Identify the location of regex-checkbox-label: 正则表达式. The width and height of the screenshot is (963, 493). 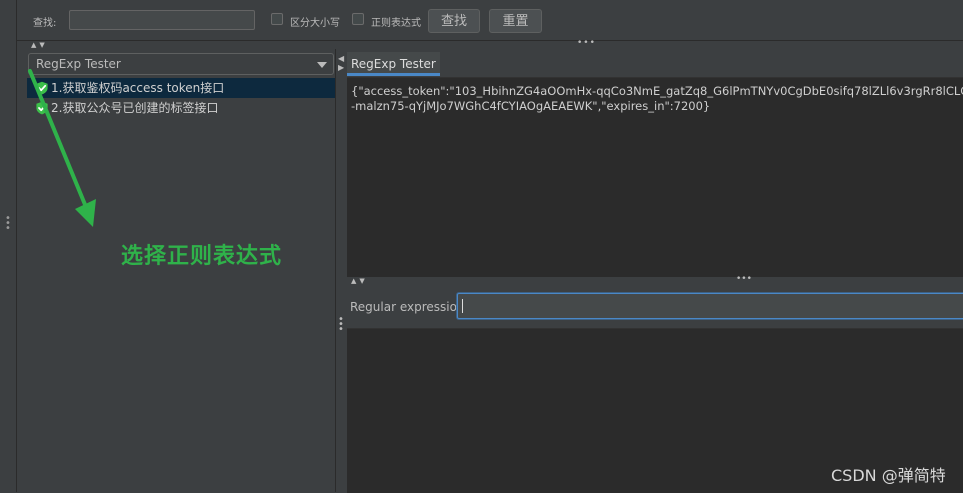
(396, 23).